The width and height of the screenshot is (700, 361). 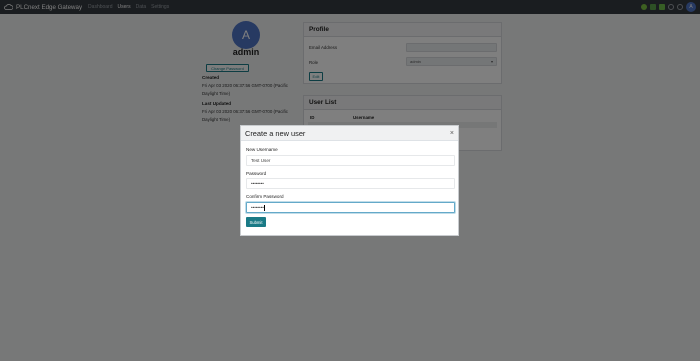 I want to click on text-caret, so click(x=264, y=207).